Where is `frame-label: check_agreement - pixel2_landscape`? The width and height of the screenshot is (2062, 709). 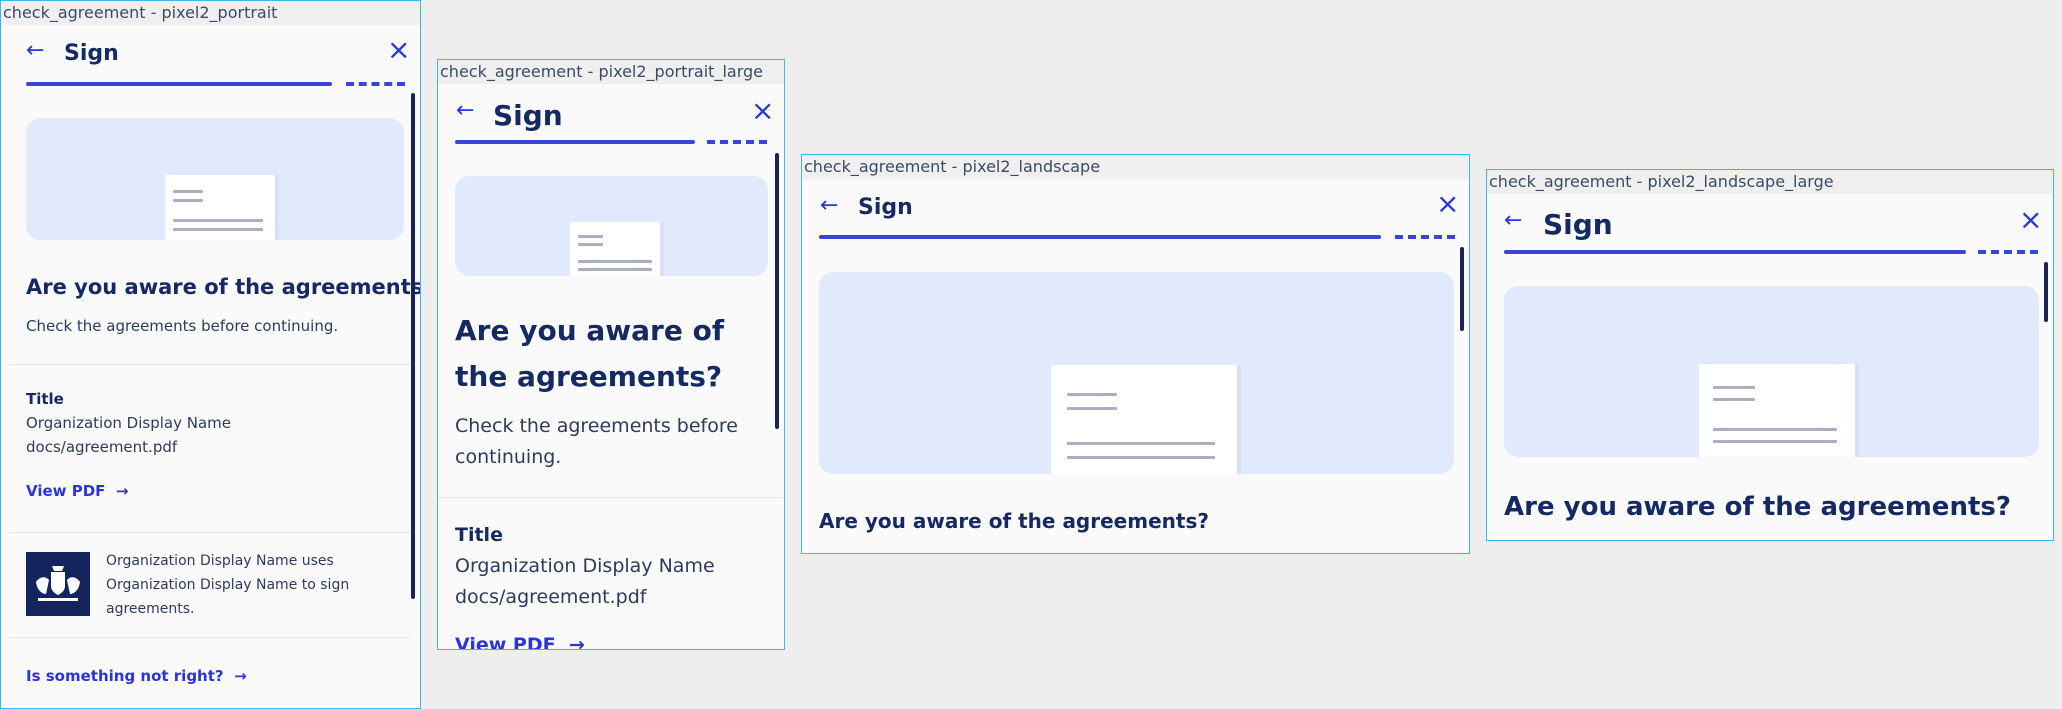
frame-label: check_agreement - pixel2_landscape is located at coordinates (1135, 167).